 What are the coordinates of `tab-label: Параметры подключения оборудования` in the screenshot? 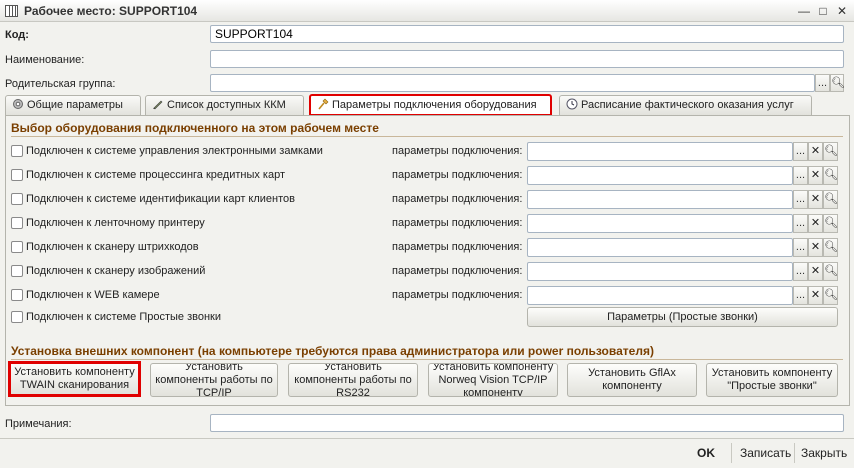 It's located at (434, 105).